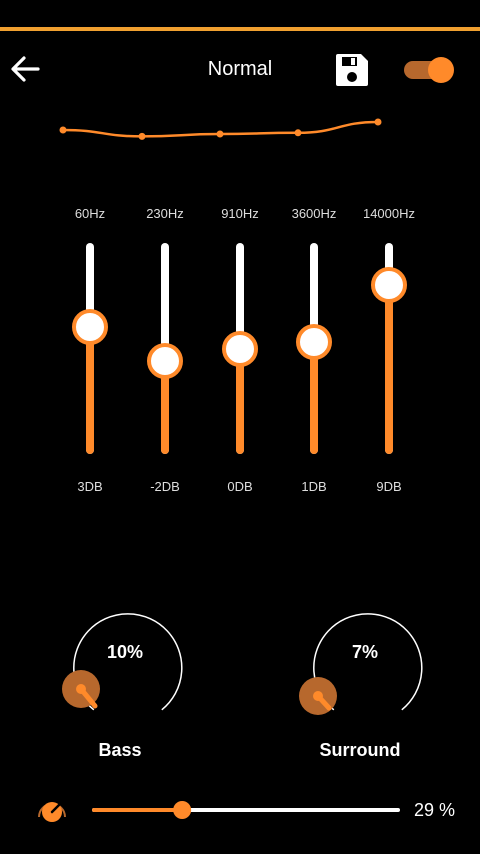 The width and height of the screenshot is (480, 854). What do you see at coordinates (240, 70) in the screenshot?
I see `header-bar: Normal` at bounding box center [240, 70].